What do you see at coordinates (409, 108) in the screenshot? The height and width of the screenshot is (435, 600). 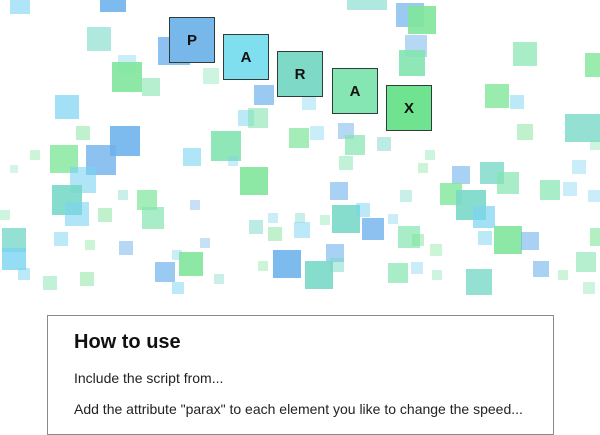 I see `title-letter-tile: X` at bounding box center [409, 108].